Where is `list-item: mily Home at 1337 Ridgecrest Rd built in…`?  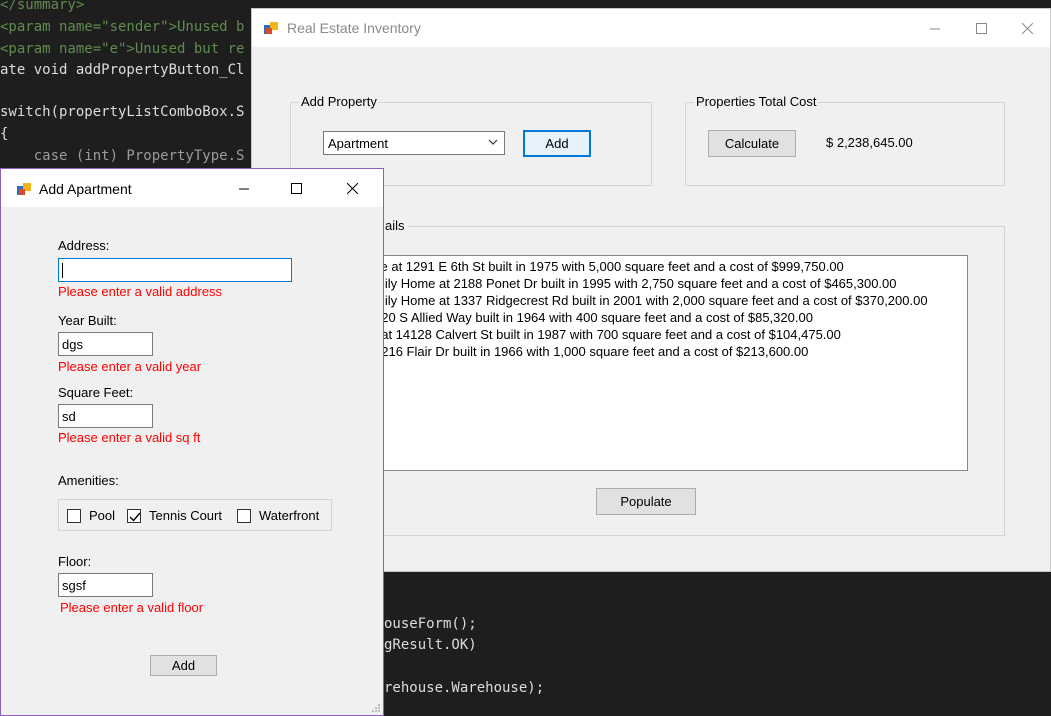
list-item: mily Home at 1337 Ridgecrest Rd built in… is located at coordinates (670, 300).